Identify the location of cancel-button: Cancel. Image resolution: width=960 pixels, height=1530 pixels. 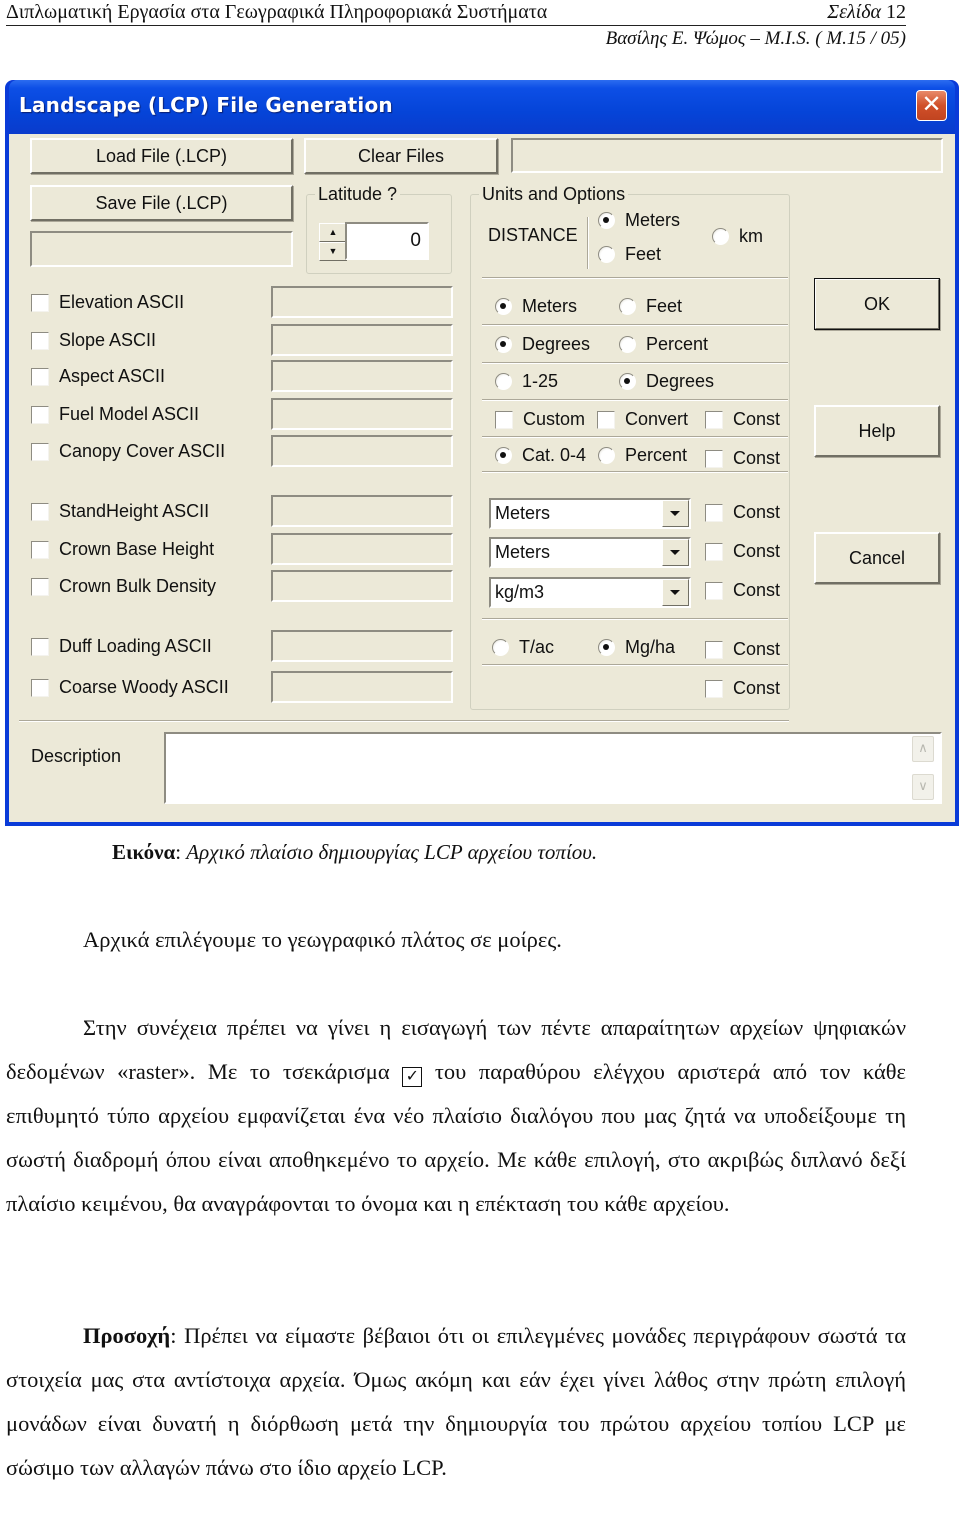
(877, 558).